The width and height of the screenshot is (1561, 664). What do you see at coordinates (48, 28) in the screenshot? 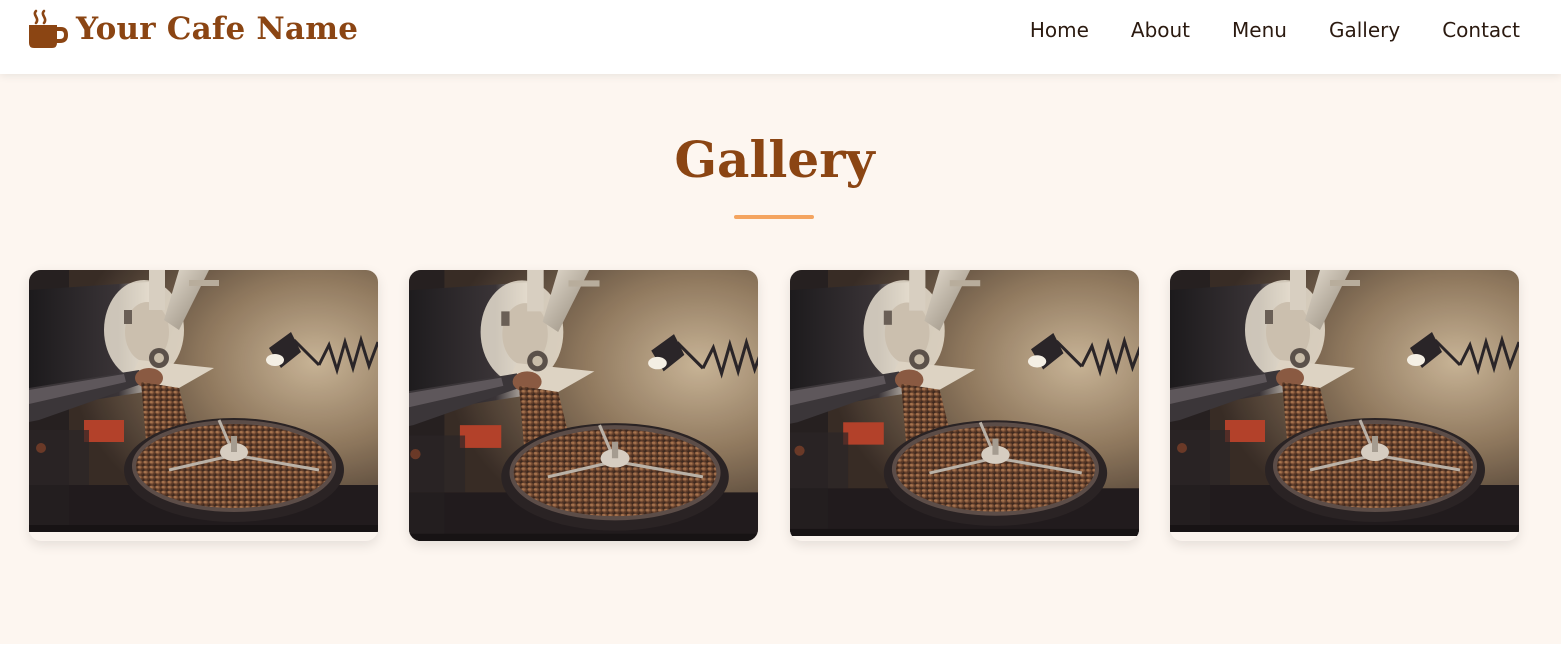
I see `coffee-cup-icon` at bounding box center [48, 28].